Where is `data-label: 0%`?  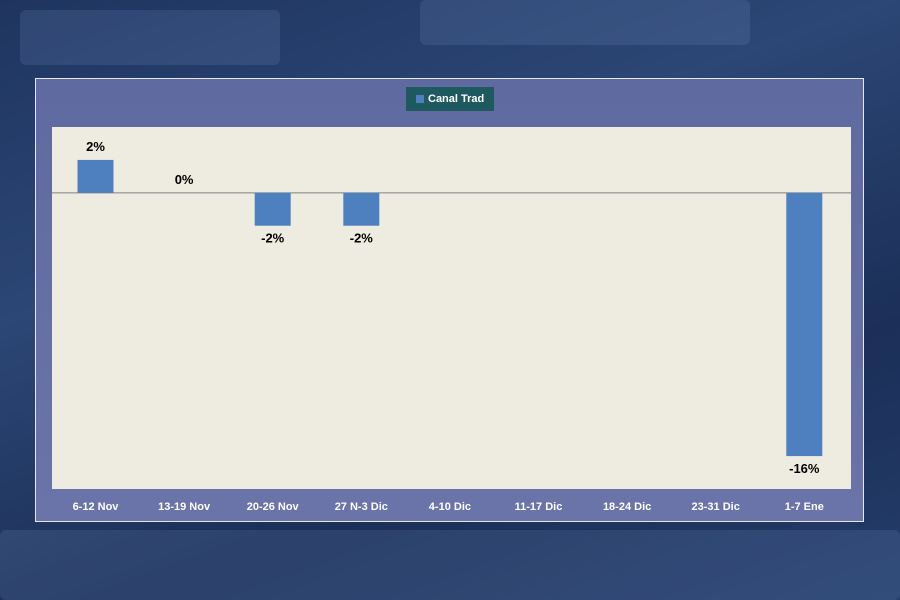
data-label: 0% is located at coordinates (184, 179).